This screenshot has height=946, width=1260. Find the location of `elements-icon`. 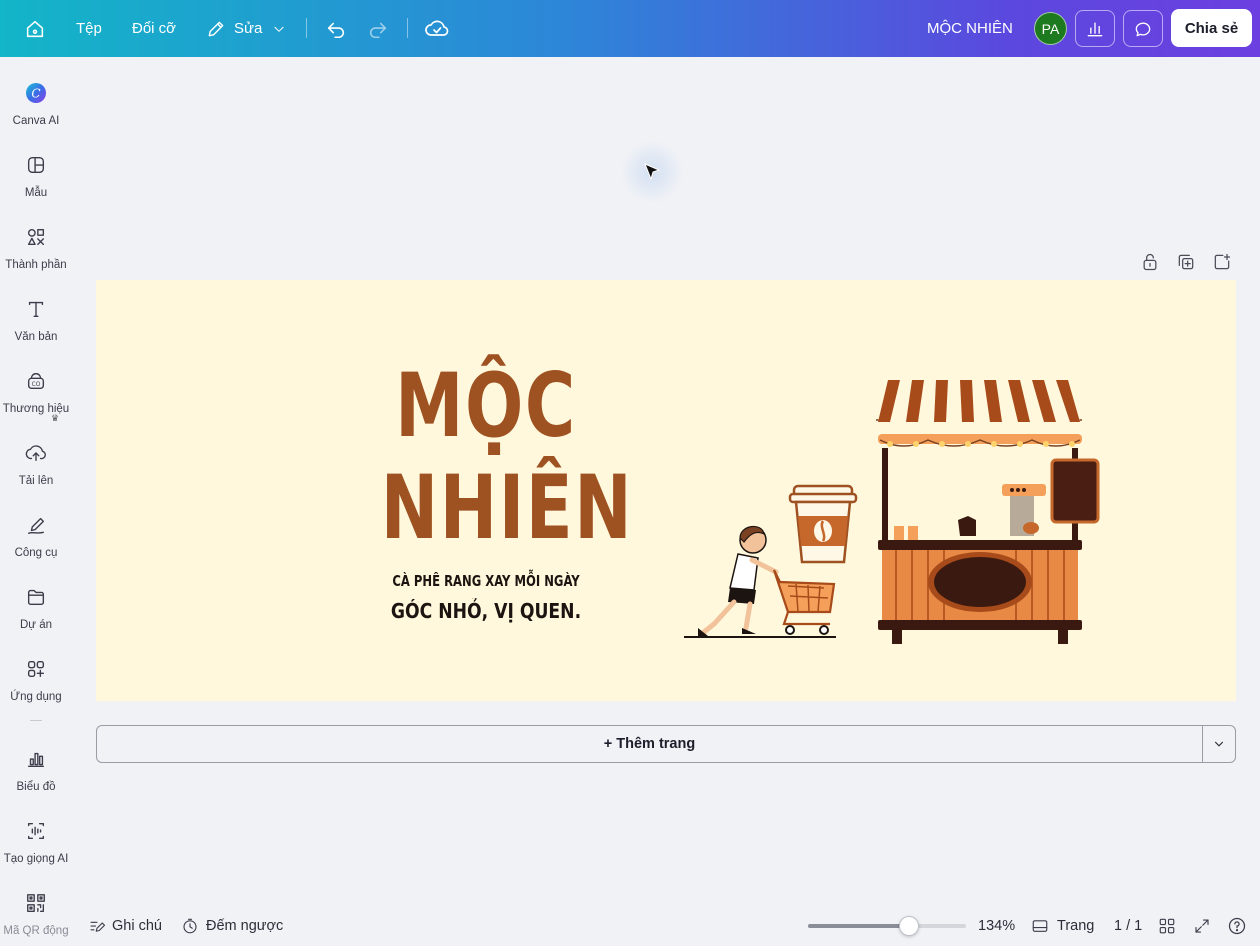

elements-icon is located at coordinates (36, 237).